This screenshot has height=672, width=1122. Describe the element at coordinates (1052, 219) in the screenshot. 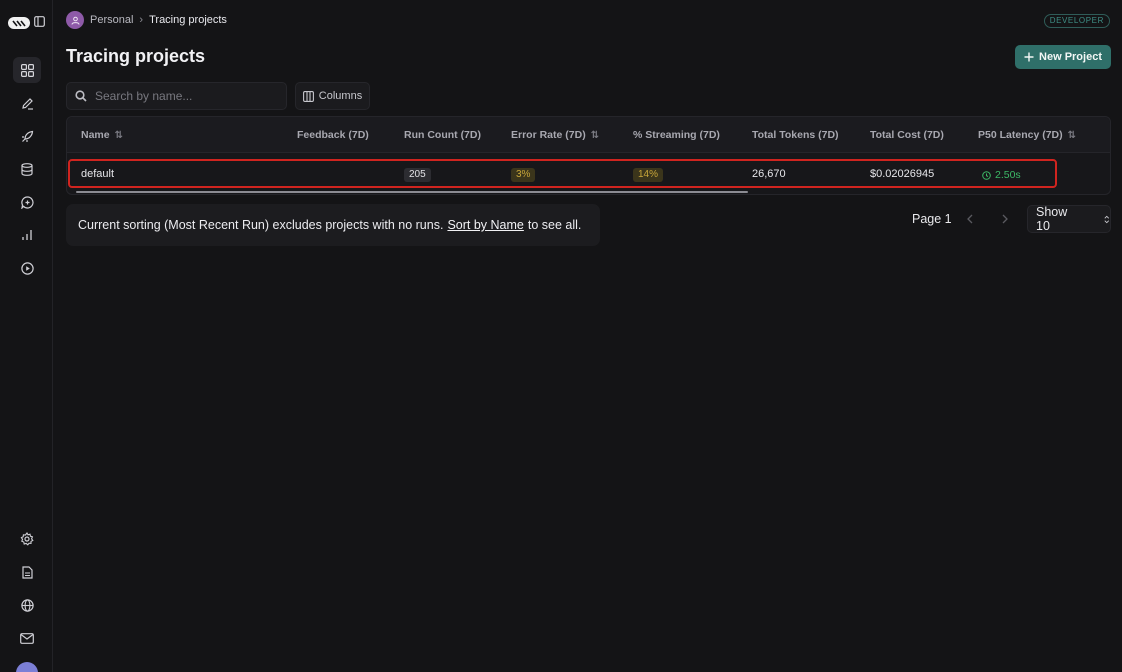

I see `page-size-label: Show 10` at that location.